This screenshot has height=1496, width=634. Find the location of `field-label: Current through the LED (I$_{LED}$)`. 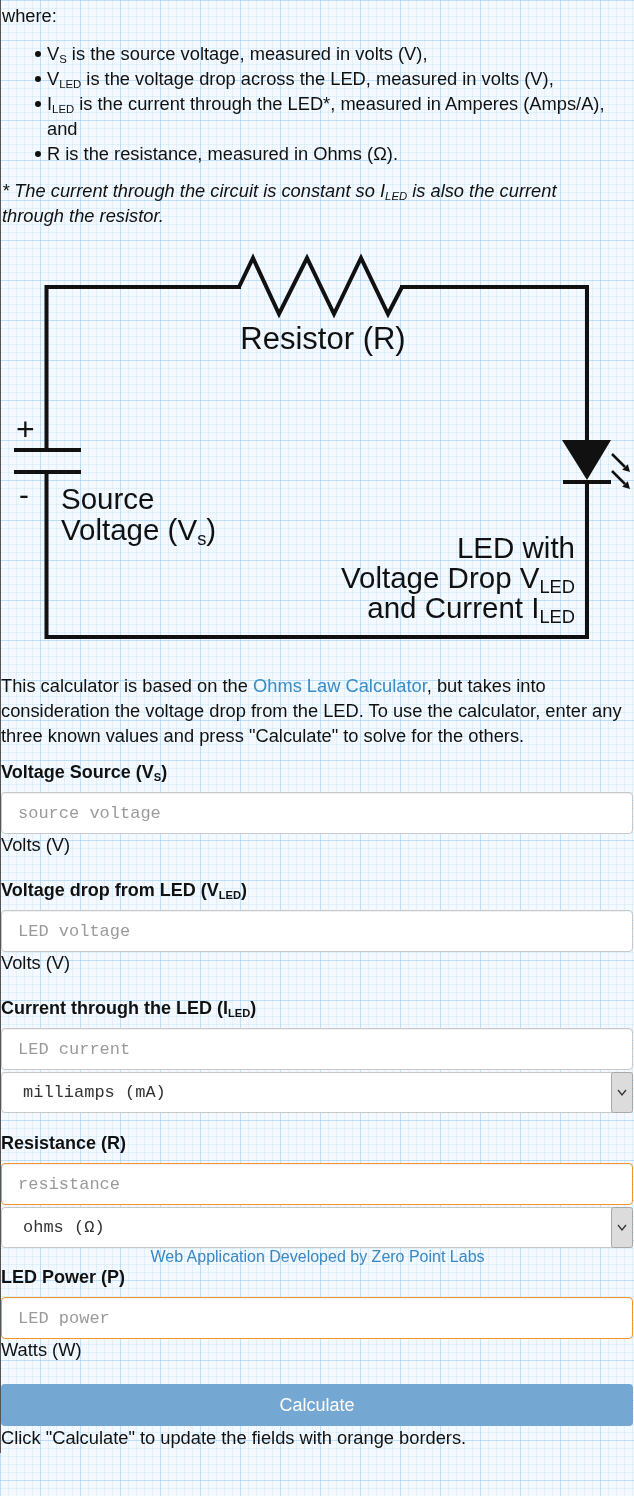

field-label: Current through the LED (I$_{LED}$) is located at coordinates (129, 1008).